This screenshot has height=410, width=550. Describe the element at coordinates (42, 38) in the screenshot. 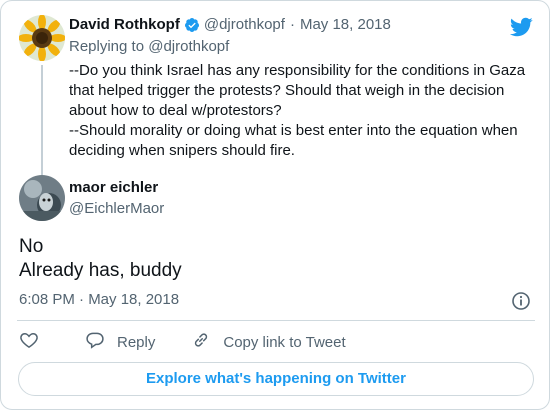

I see `parent-avatar` at that location.